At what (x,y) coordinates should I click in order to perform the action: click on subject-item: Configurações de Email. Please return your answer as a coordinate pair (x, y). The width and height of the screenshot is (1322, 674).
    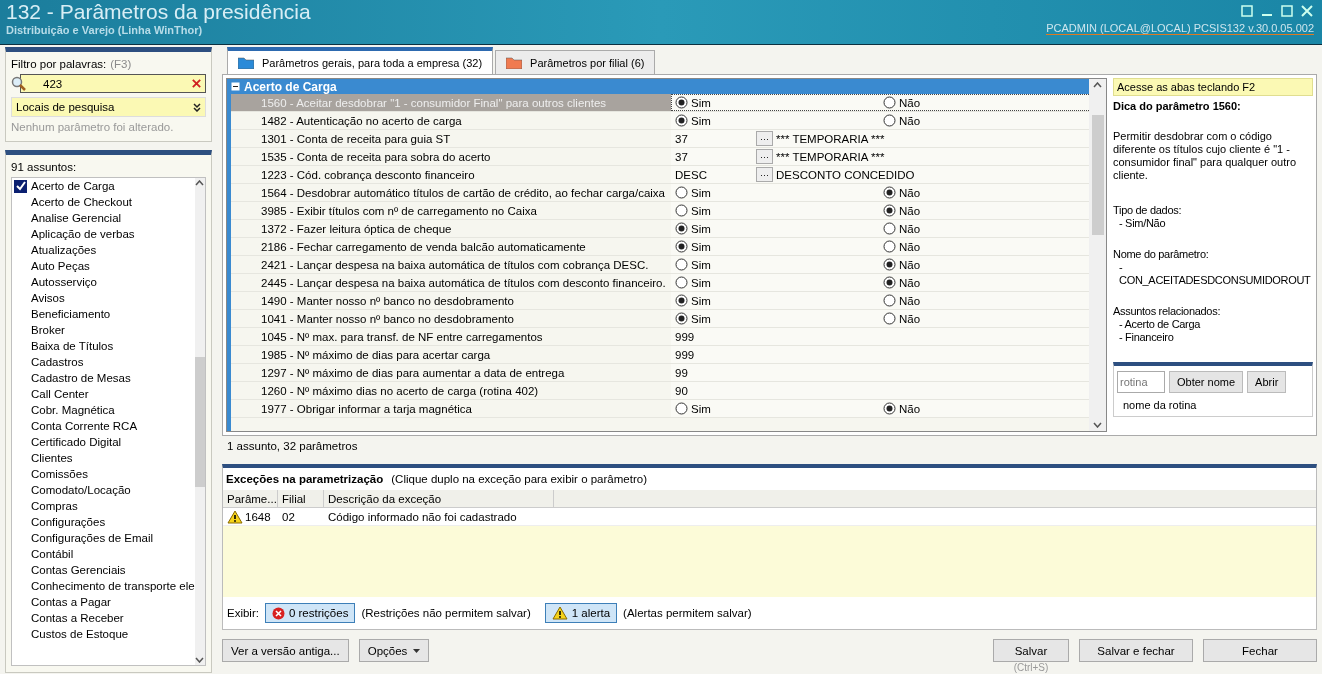
    Looking at the image, I should click on (92, 538).